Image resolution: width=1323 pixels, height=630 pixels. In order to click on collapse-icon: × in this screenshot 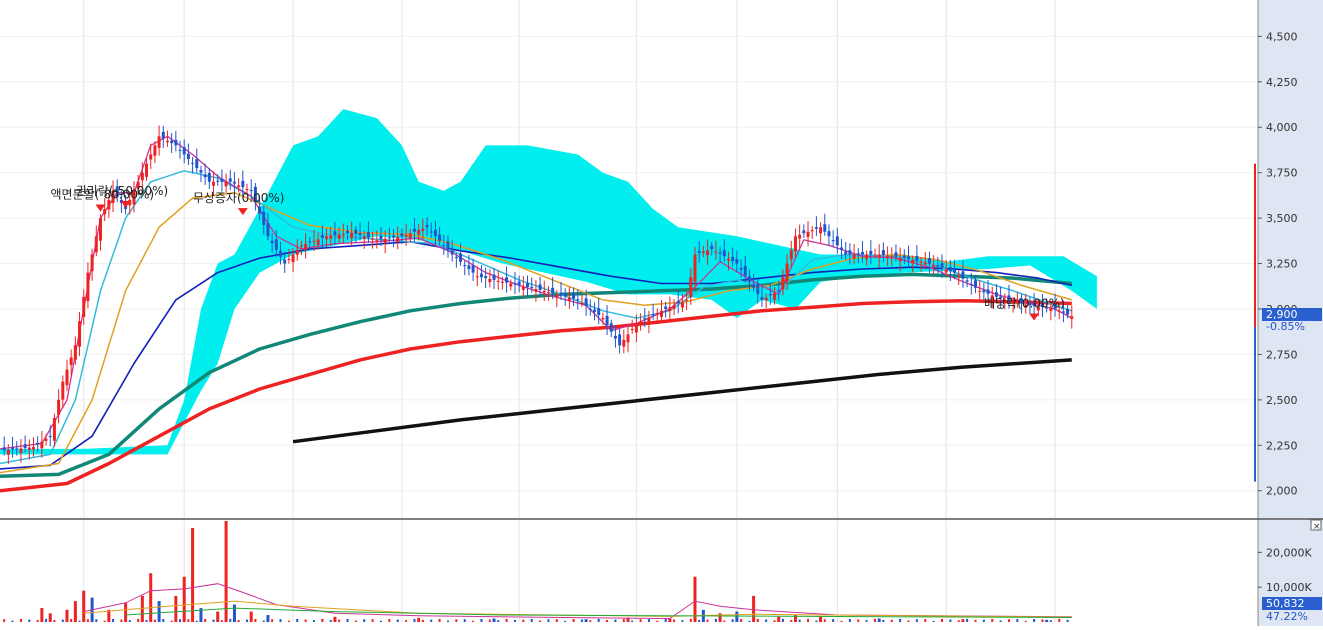, I will do `click(1316, 525)`.